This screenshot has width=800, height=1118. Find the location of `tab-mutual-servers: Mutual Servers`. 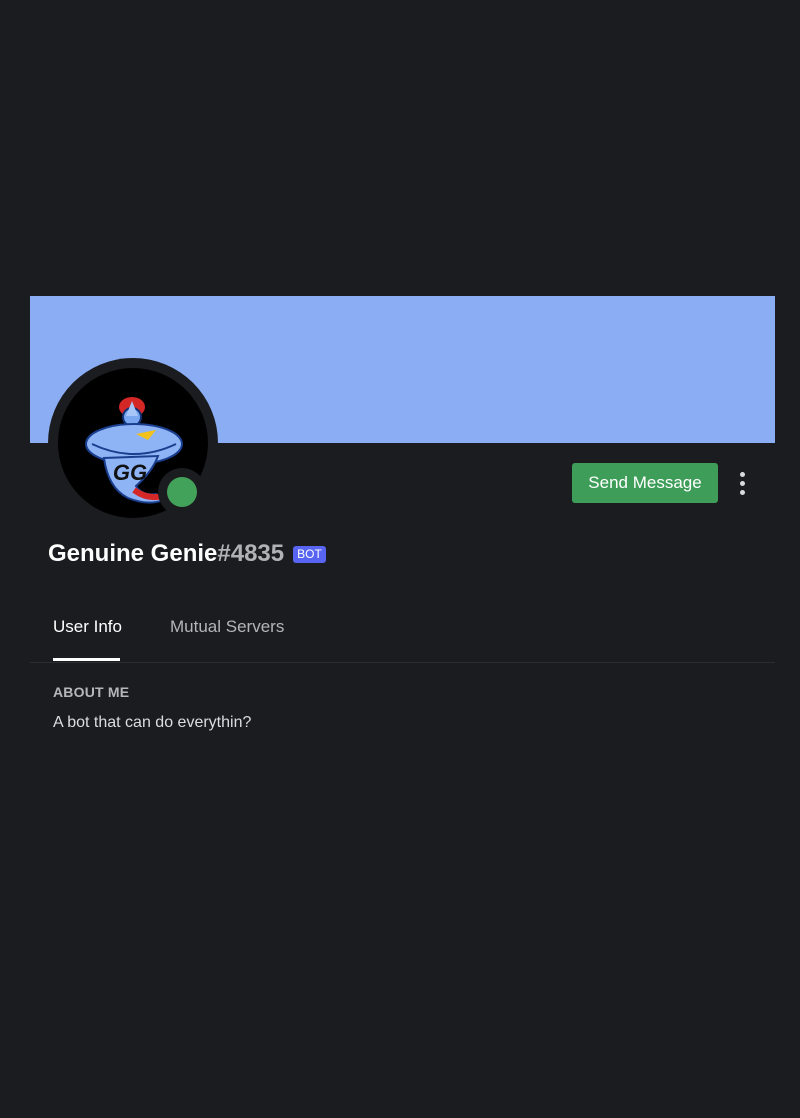

tab-mutual-servers: Mutual Servers is located at coordinates (227, 627).